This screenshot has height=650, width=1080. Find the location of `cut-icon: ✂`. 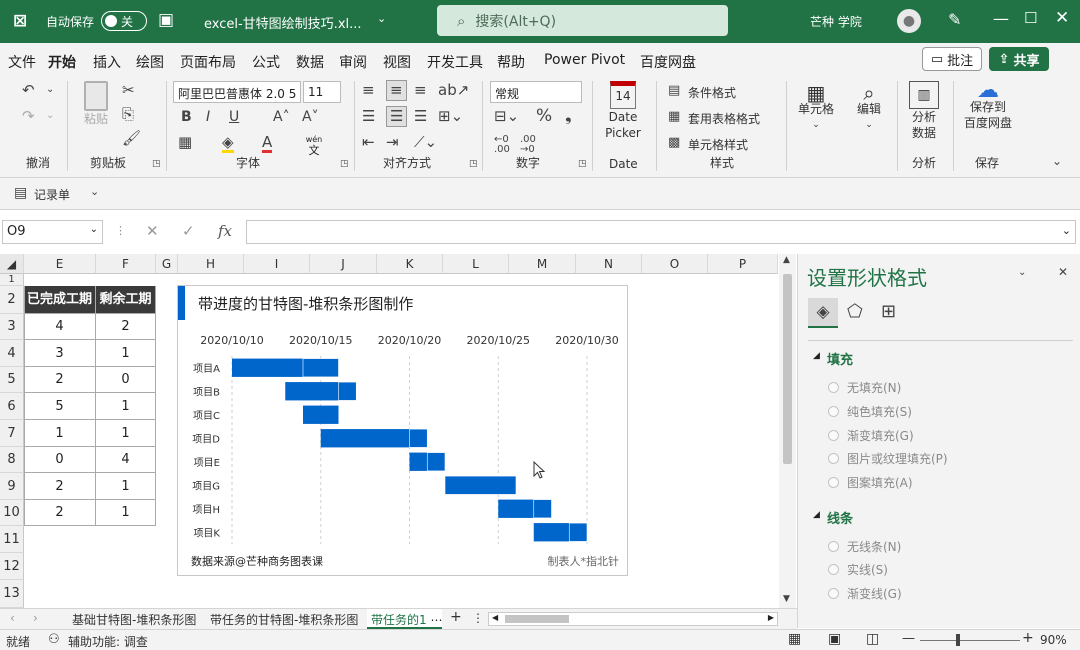

cut-icon: ✂ is located at coordinates (128, 90).